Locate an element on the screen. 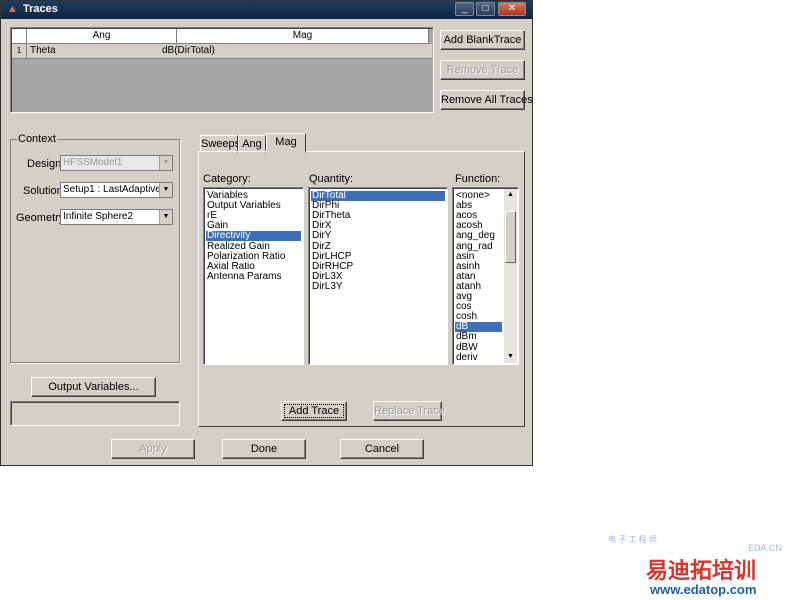 This screenshot has width=800, height=600. function-list-item: dBm is located at coordinates (478, 337).